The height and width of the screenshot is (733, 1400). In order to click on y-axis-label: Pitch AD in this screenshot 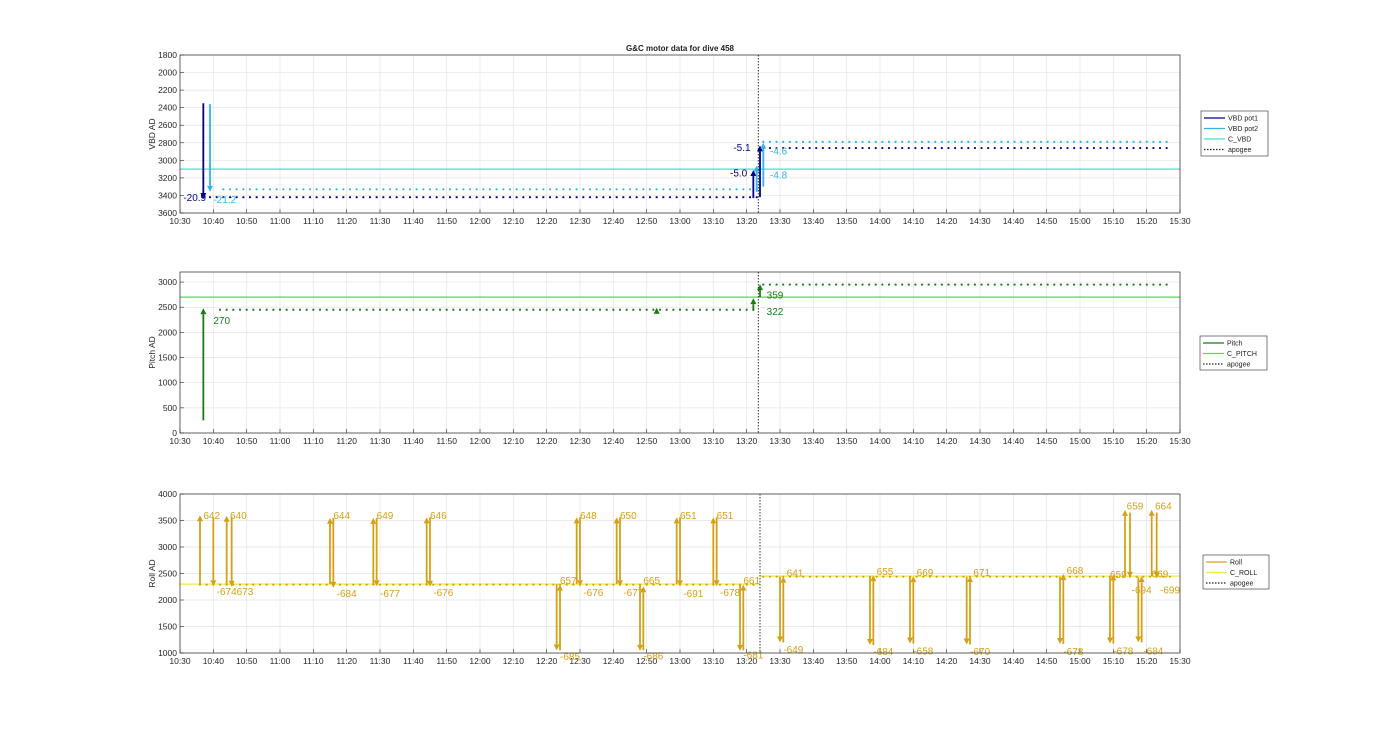, I will do `click(152, 352)`.